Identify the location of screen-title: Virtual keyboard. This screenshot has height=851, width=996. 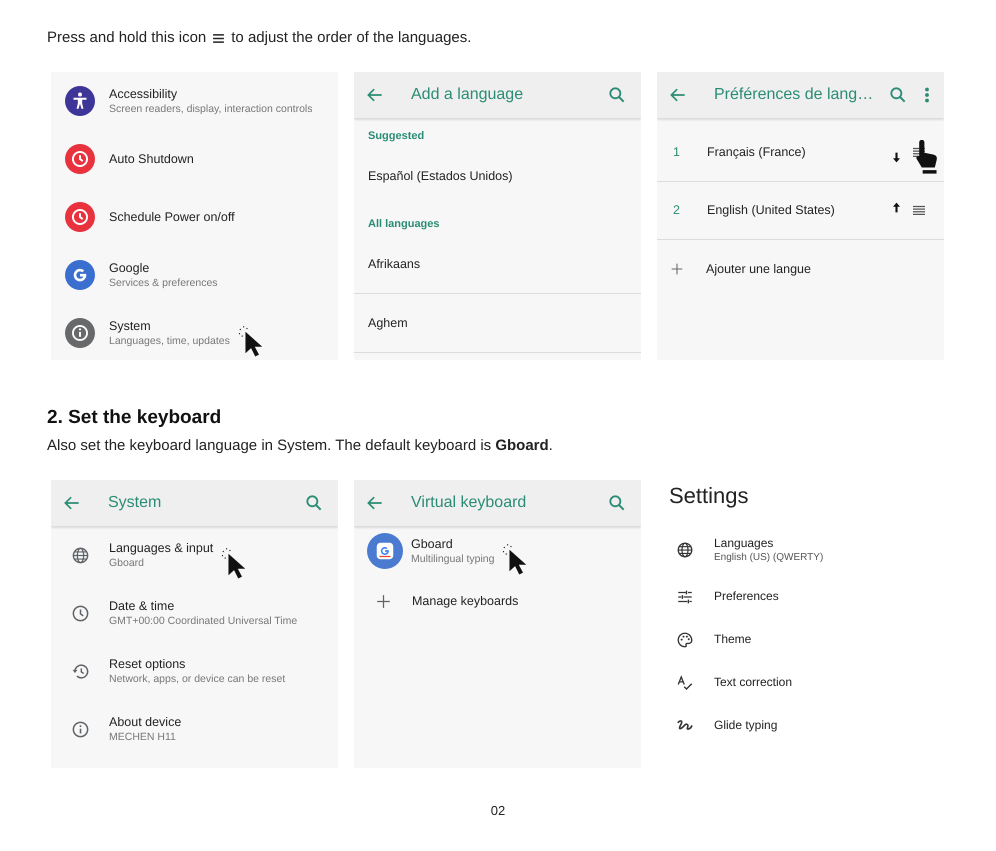
(468, 503).